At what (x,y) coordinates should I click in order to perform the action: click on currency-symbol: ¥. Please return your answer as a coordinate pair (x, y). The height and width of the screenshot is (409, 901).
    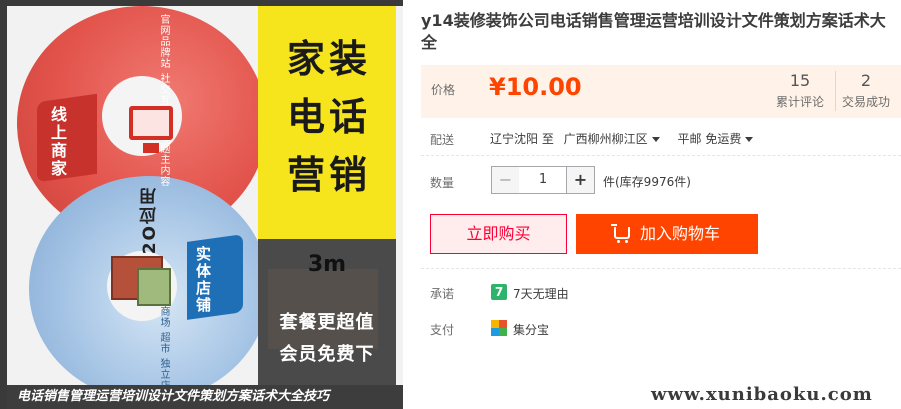
    Looking at the image, I should click on (497, 87).